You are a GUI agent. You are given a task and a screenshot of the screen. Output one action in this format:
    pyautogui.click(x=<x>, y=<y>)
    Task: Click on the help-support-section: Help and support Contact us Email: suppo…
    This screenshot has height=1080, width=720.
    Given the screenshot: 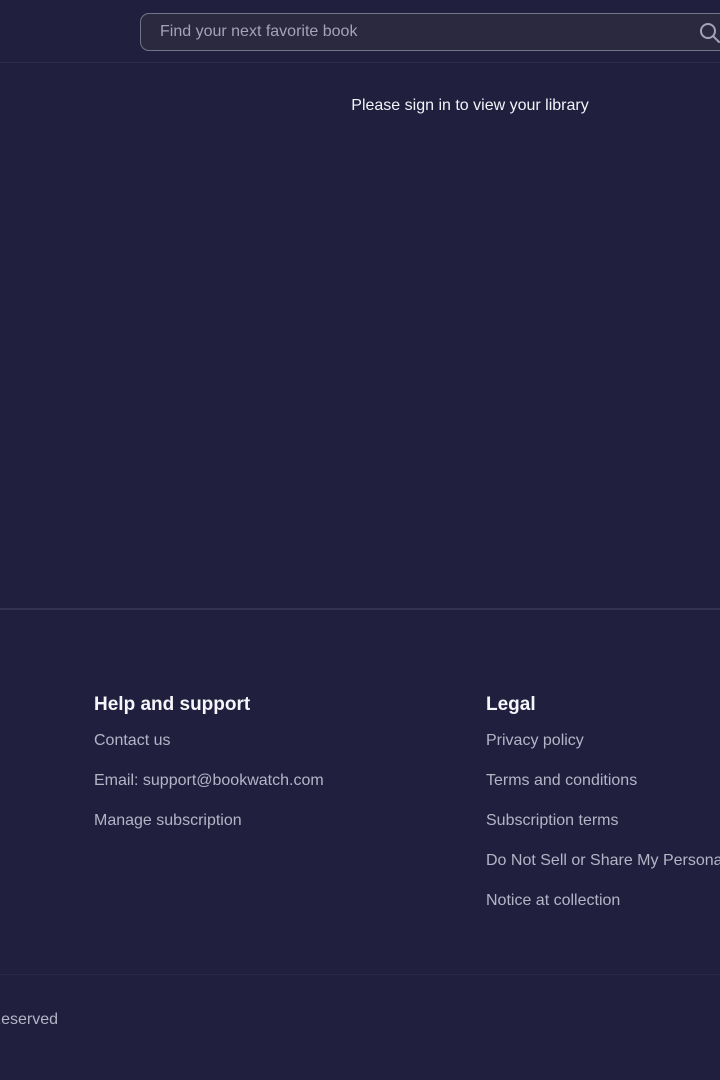 What is the action you would take?
    pyautogui.click(x=209, y=772)
    